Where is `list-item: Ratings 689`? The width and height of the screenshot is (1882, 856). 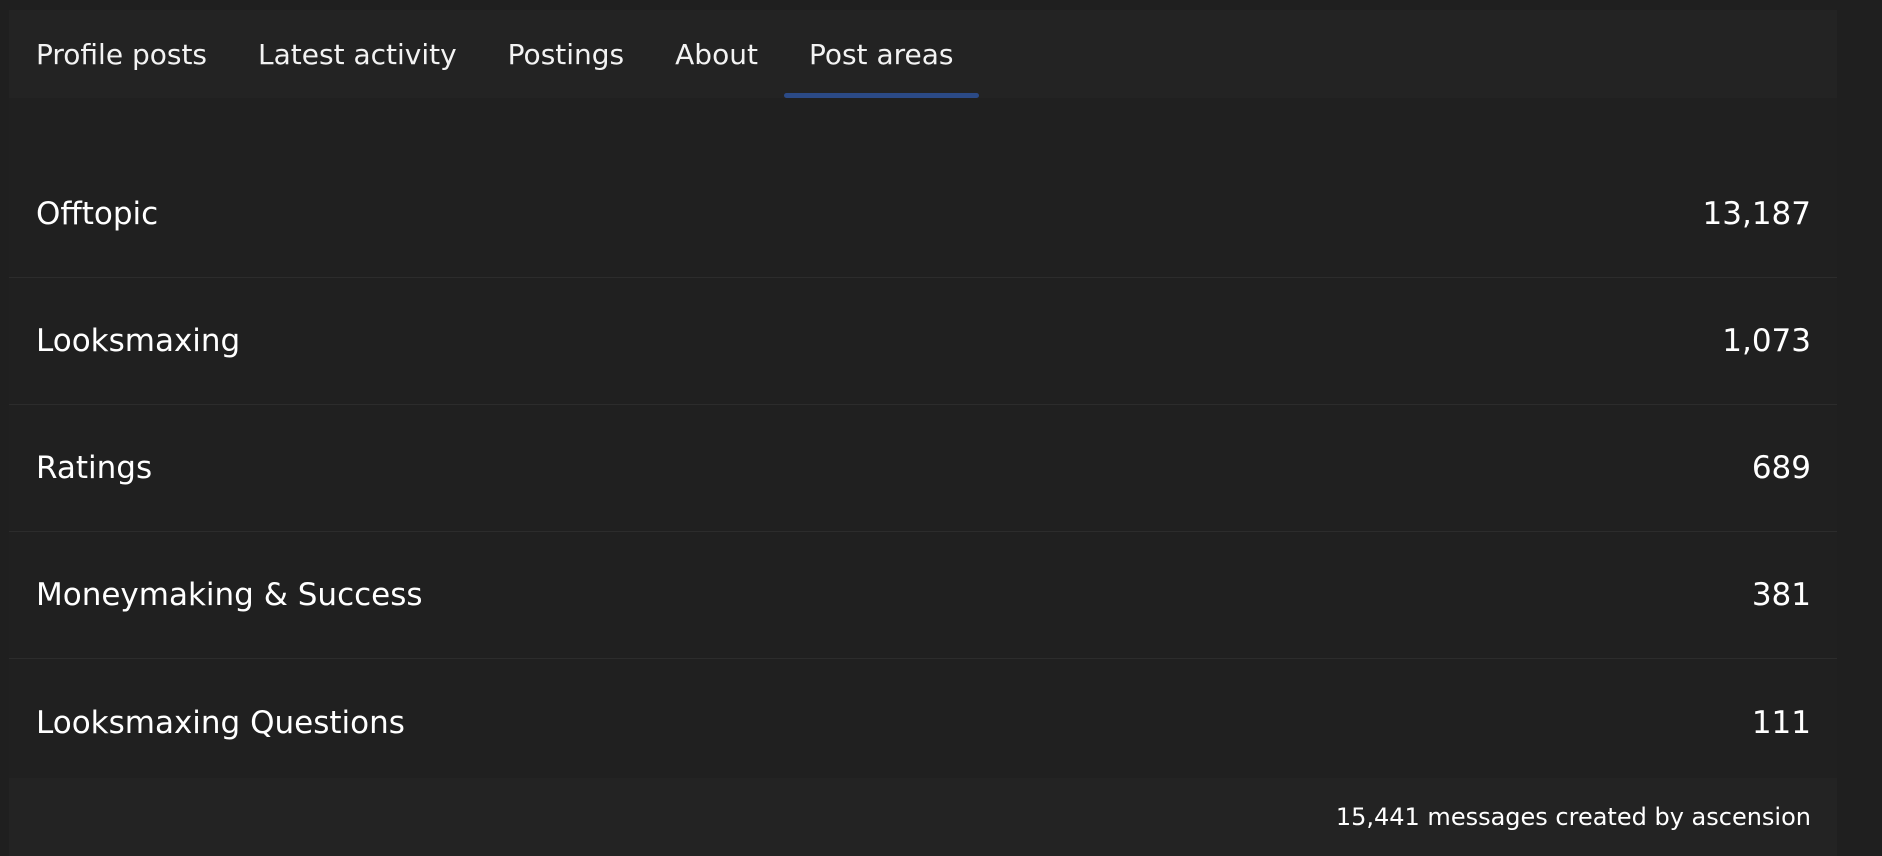
list-item: Ratings 689 is located at coordinates (923, 468).